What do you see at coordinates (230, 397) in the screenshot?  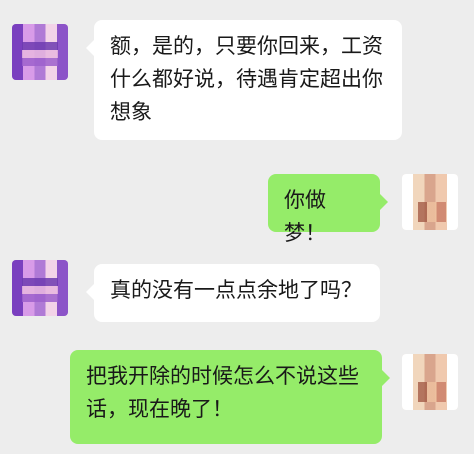 I see `outgoing-message-bubble: 把我开除的时候怎么不说这些话，现在晚了！` at bounding box center [230, 397].